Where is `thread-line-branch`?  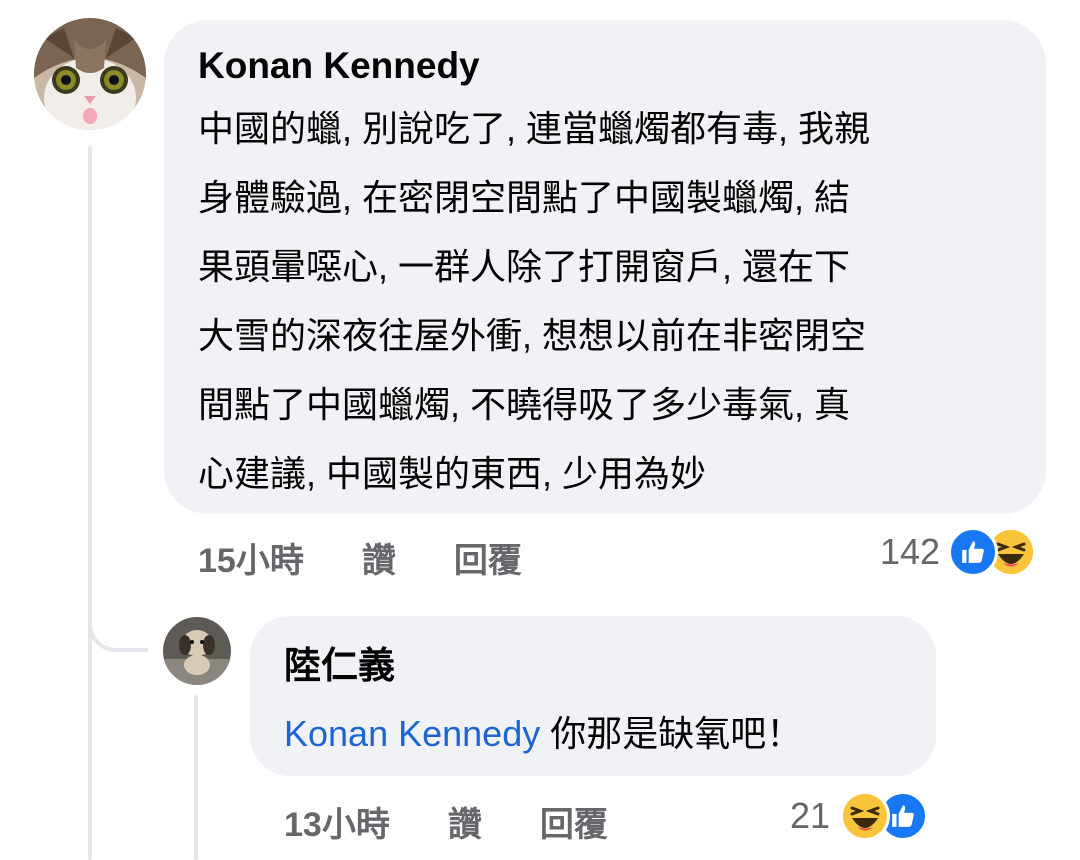 thread-line-branch is located at coordinates (118, 626).